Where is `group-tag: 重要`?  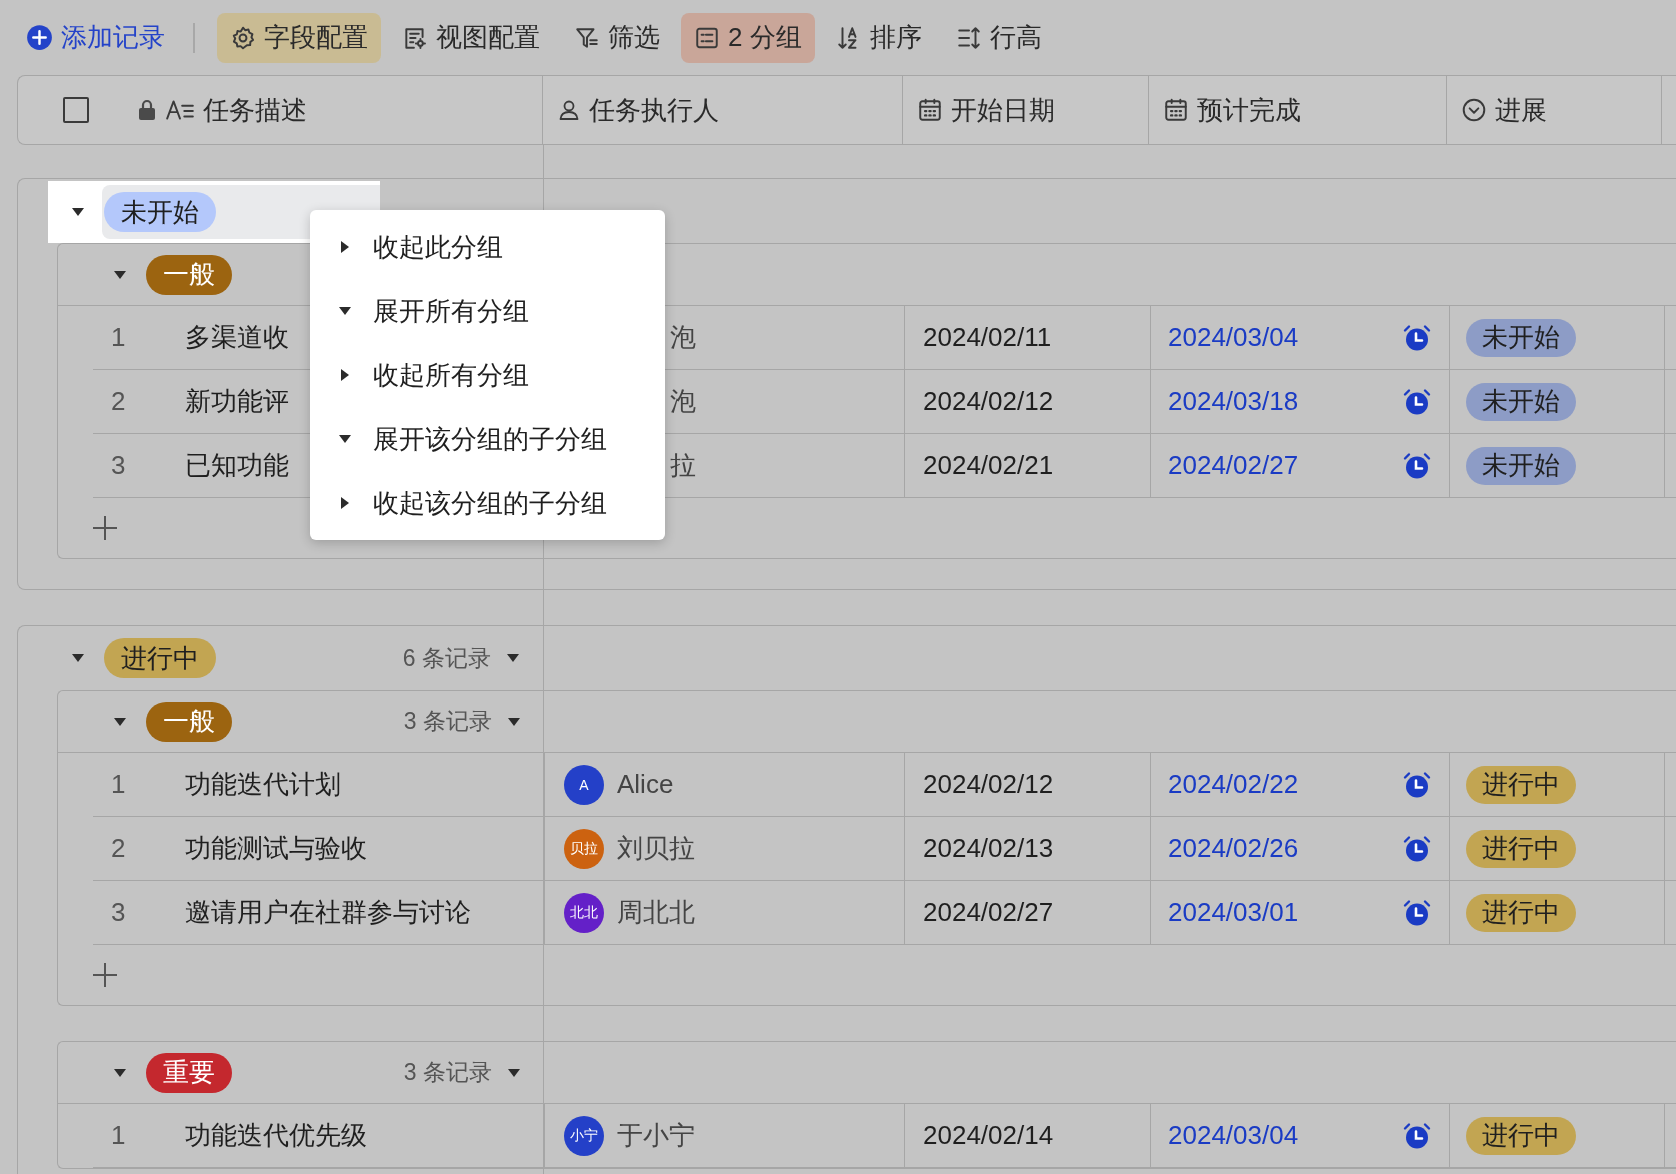
group-tag: 重要 is located at coordinates (189, 1072).